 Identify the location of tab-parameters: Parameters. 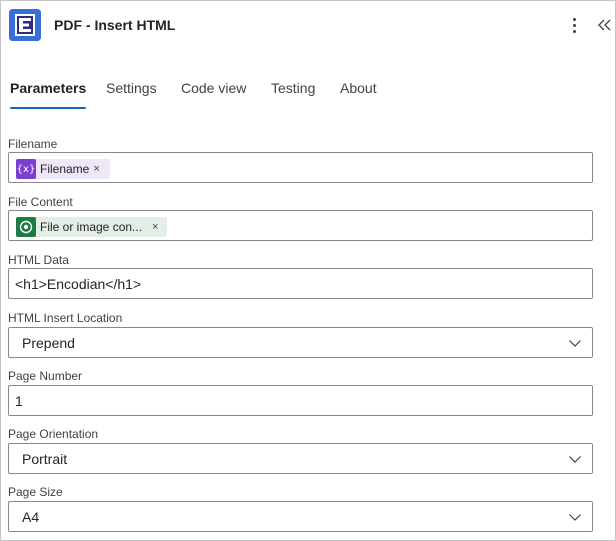
(48, 93).